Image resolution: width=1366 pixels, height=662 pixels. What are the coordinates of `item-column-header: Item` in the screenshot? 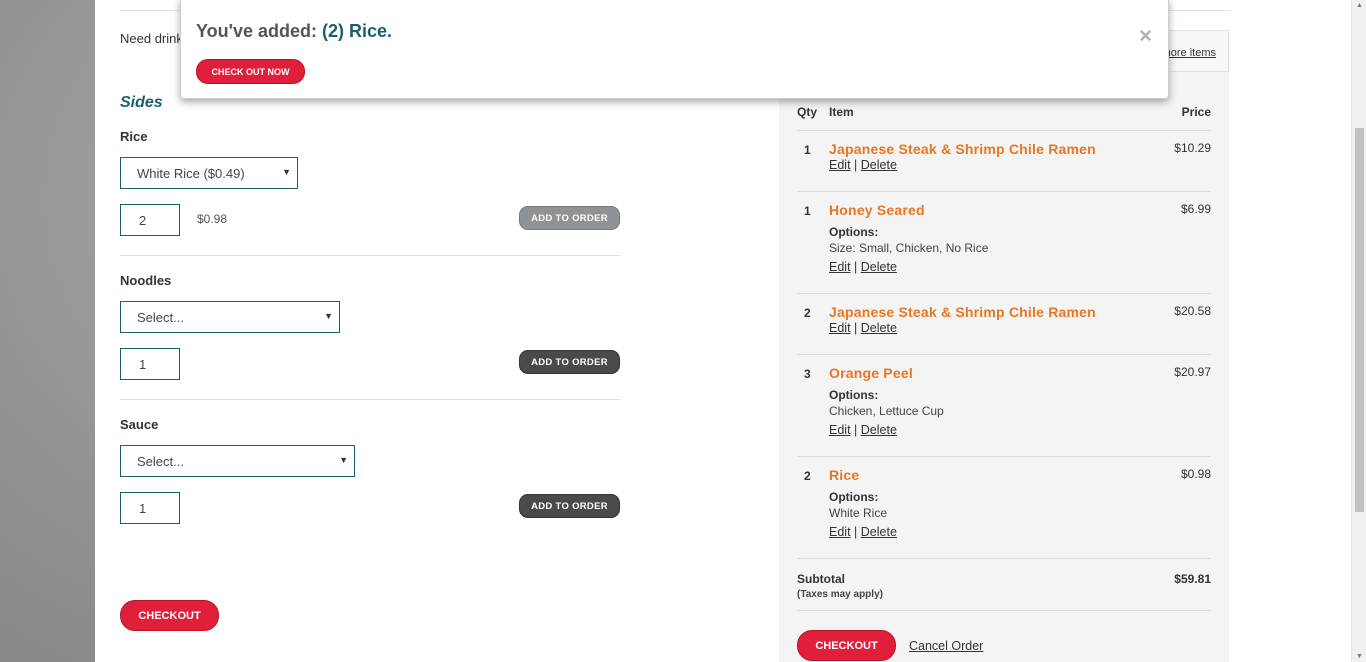 It's located at (841, 112).